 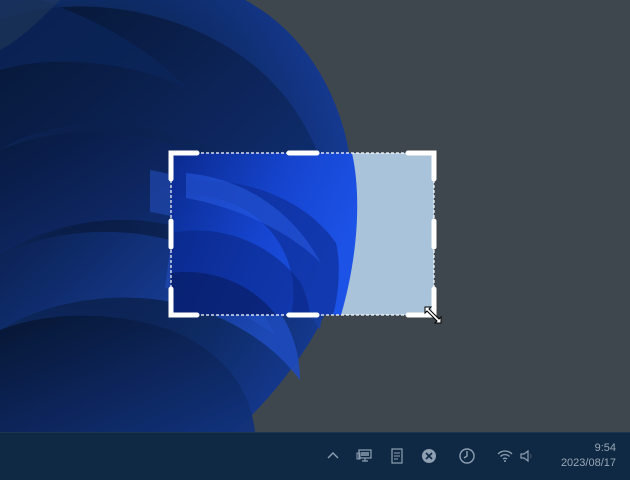 What do you see at coordinates (433, 315) in the screenshot?
I see `diagonal-resize-cursor-icon` at bounding box center [433, 315].